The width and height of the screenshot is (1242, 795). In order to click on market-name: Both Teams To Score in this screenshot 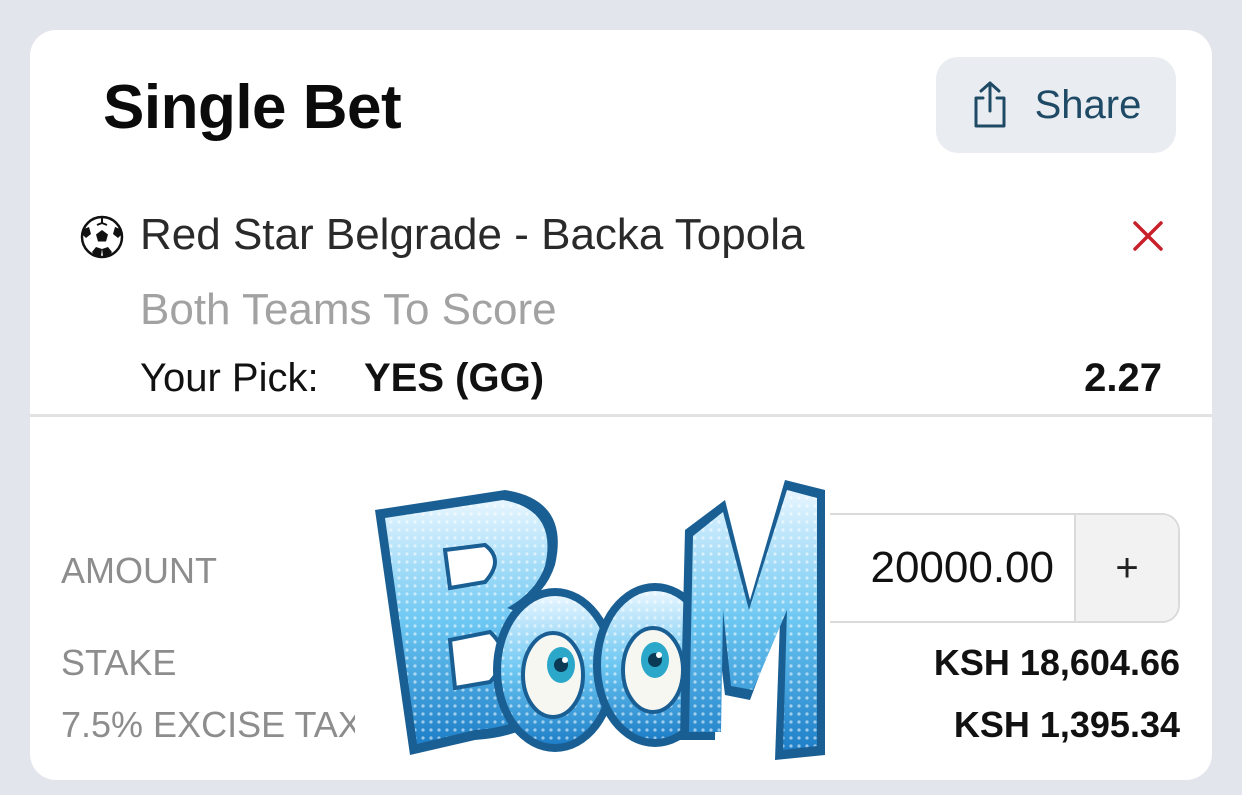, I will do `click(348, 309)`.